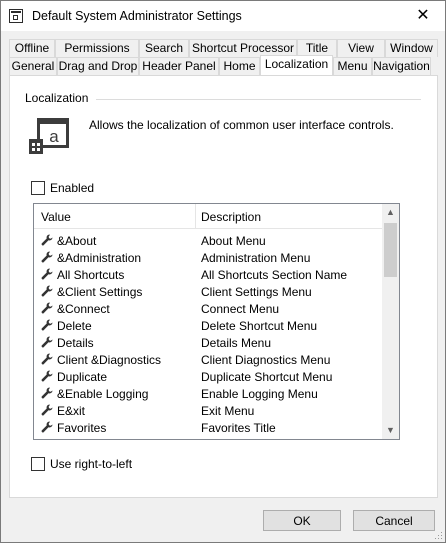 This screenshot has width=446, height=543. What do you see at coordinates (99, 258) in the screenshot?
I see `list-item-value: &Administration` at bounding box center [99, 258].